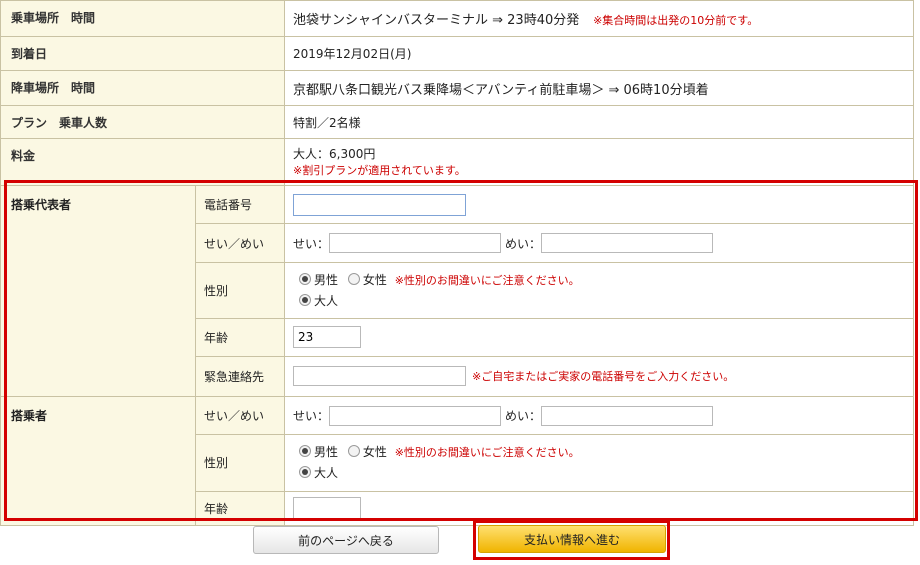 Image resolution: width=920 pixels, height=565 pixels. What do you see at coordinates (240, 205) in the screenshot?
I see `rep-phone-label: 電話番号` at bounding box center [240, 205].